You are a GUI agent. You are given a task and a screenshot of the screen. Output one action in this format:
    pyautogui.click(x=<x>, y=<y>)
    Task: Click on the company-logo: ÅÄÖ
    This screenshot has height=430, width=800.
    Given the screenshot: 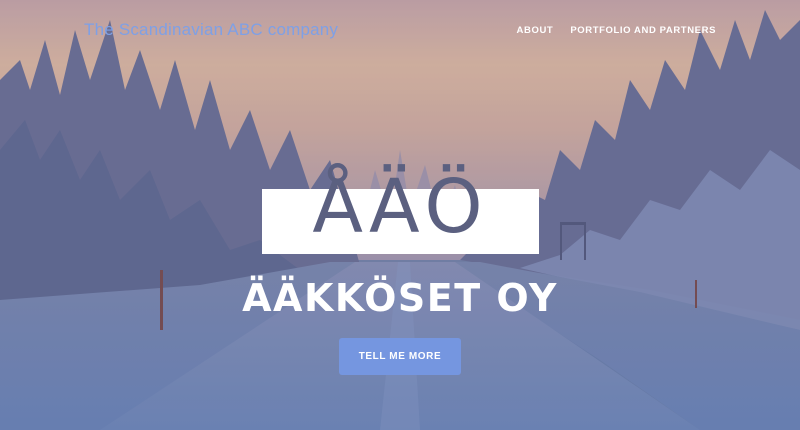 What is the action you would take?
    pyautogui.click(x=400, y=207)
    